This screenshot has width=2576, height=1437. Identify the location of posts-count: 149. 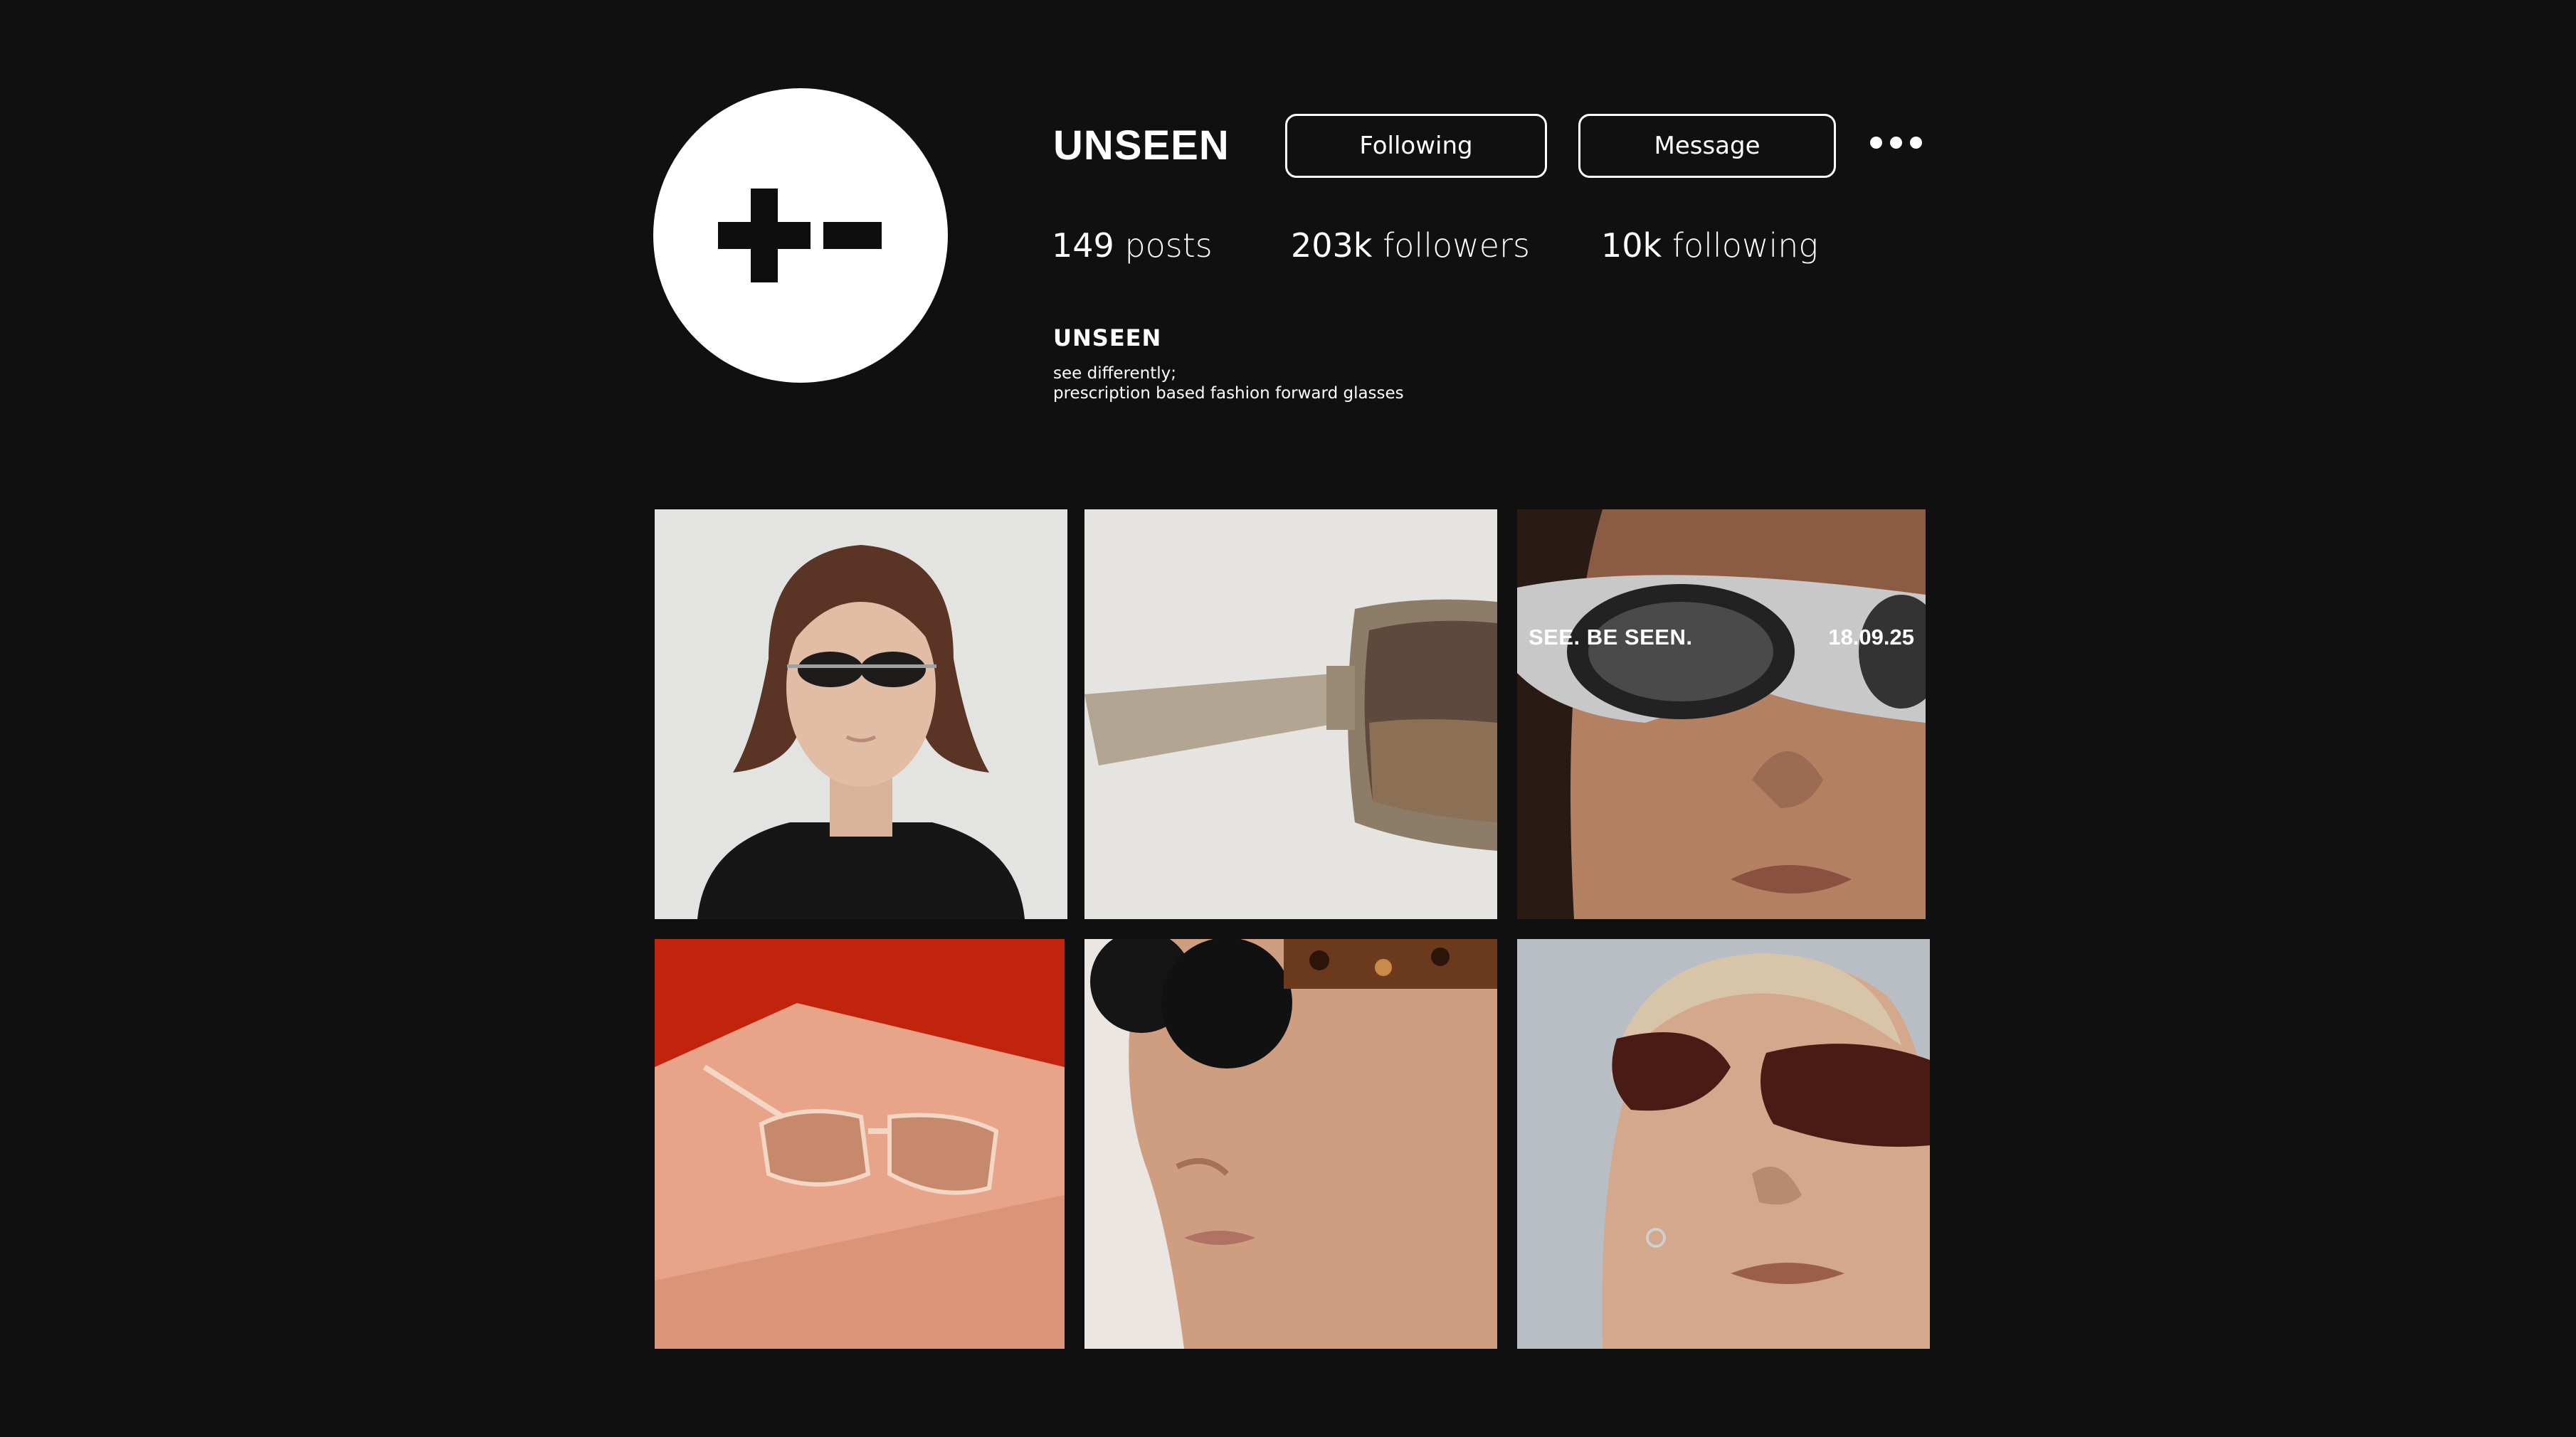
(1083, 245).